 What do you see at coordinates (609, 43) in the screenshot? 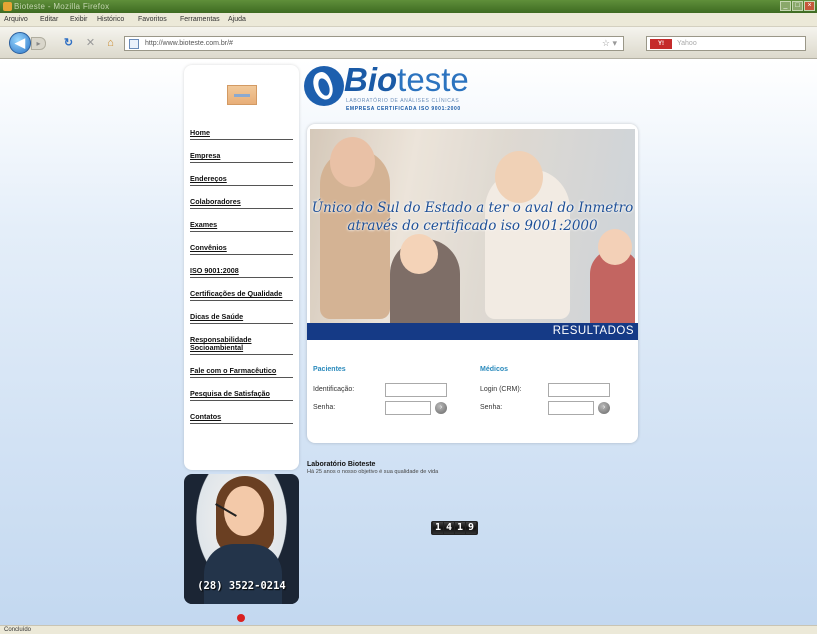
I see `bookmark-star-icon: ☆ ▾` at bounding box center [609, 43].